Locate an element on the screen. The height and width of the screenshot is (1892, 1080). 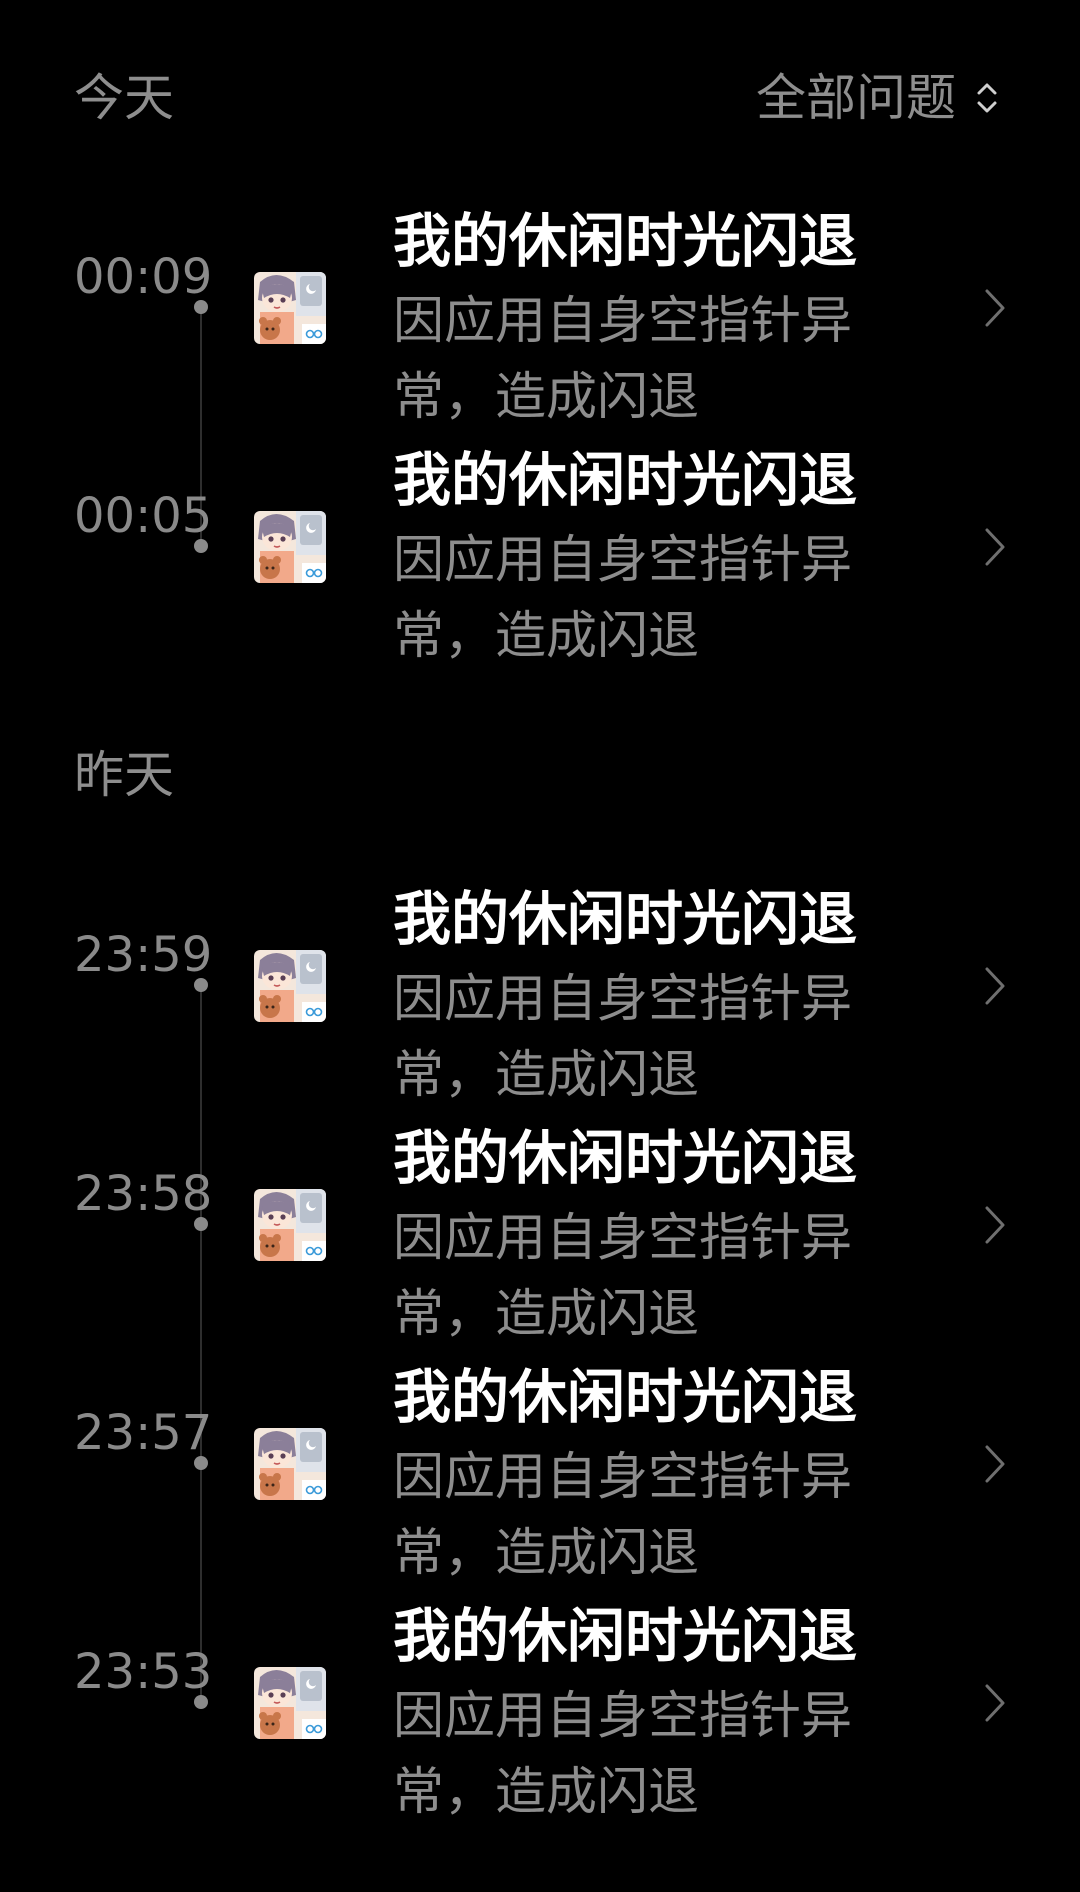
crash-entry: 00:05 我的休闲时光闪退 因应用自身空指针异常，造成闪退 is located at coordinates (540, 561).